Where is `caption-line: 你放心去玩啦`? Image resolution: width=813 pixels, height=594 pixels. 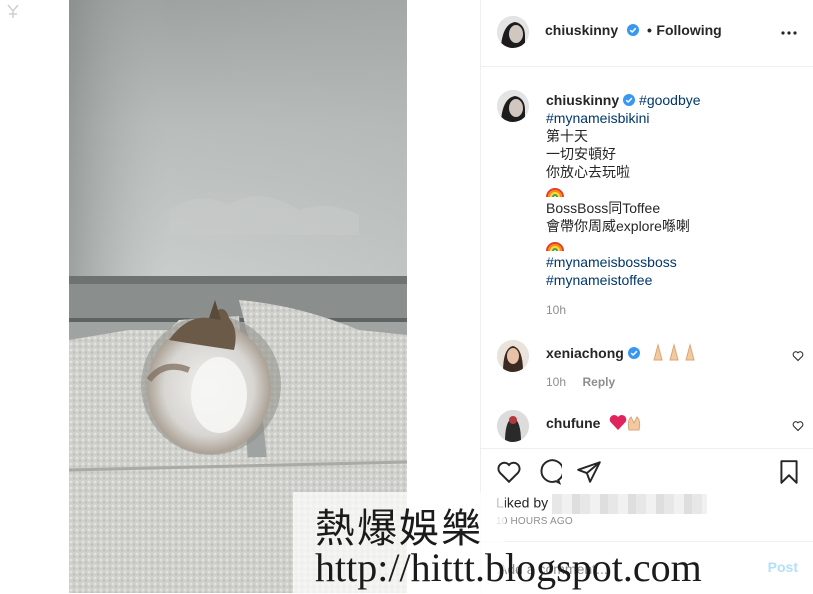 caption-line: 你放心去玩啦 is located at coordinates (588, 172).